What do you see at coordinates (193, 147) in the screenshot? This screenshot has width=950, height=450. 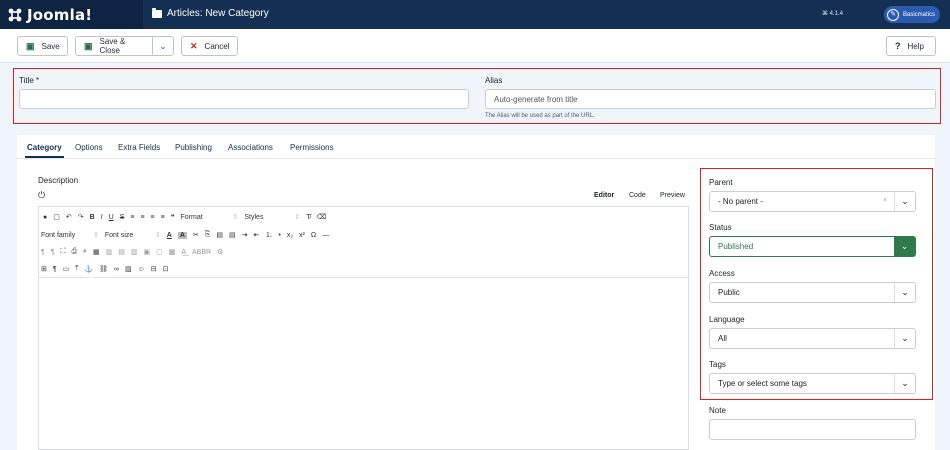 I see `tab-publishing: Publishing` at bounding box center [193, 147].